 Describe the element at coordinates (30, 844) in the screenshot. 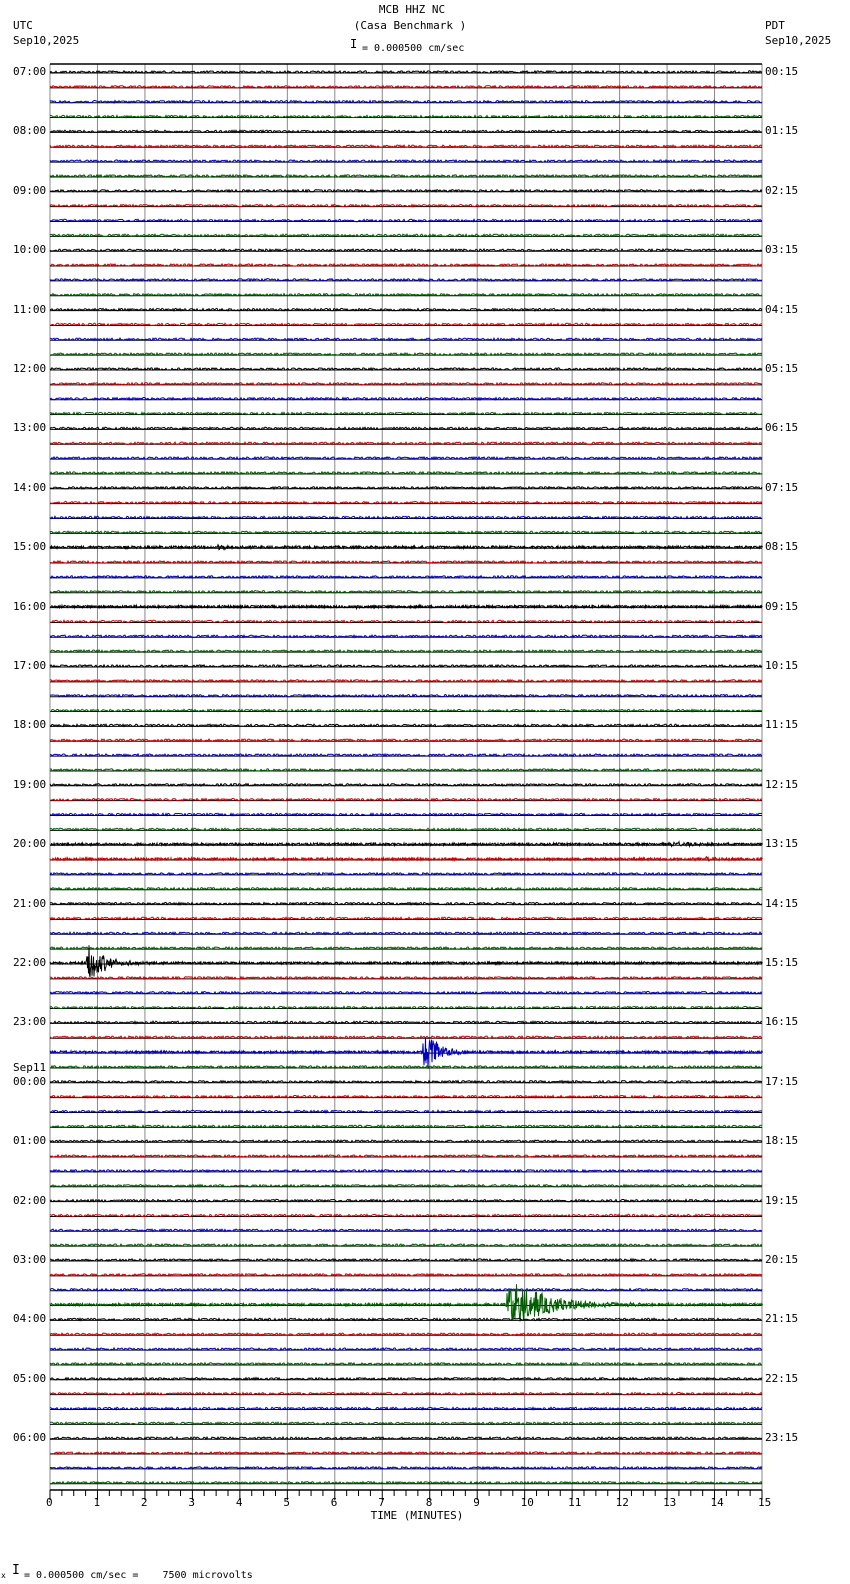

I see `utc-hour-label: 20:00` at that location.